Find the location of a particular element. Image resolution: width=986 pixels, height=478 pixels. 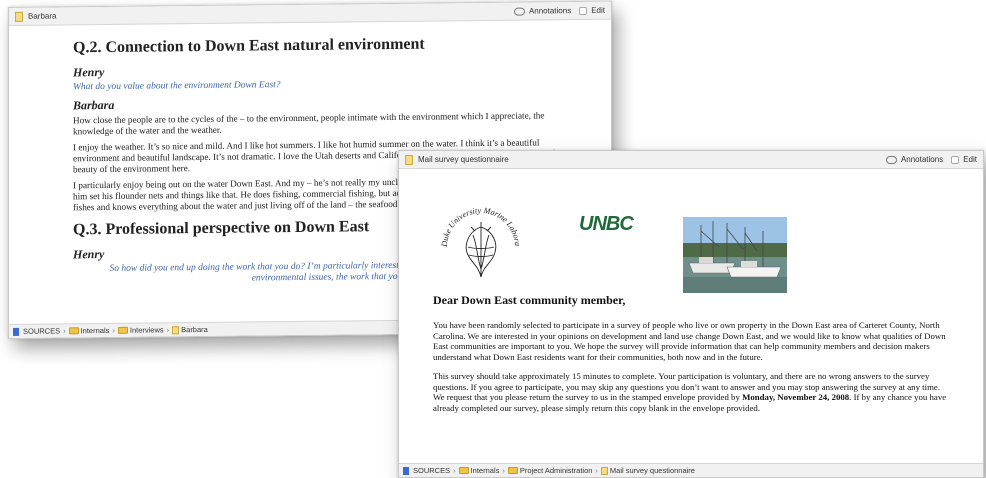

window-title: Mail survey questionnaire is located at coordinates (463, 159).